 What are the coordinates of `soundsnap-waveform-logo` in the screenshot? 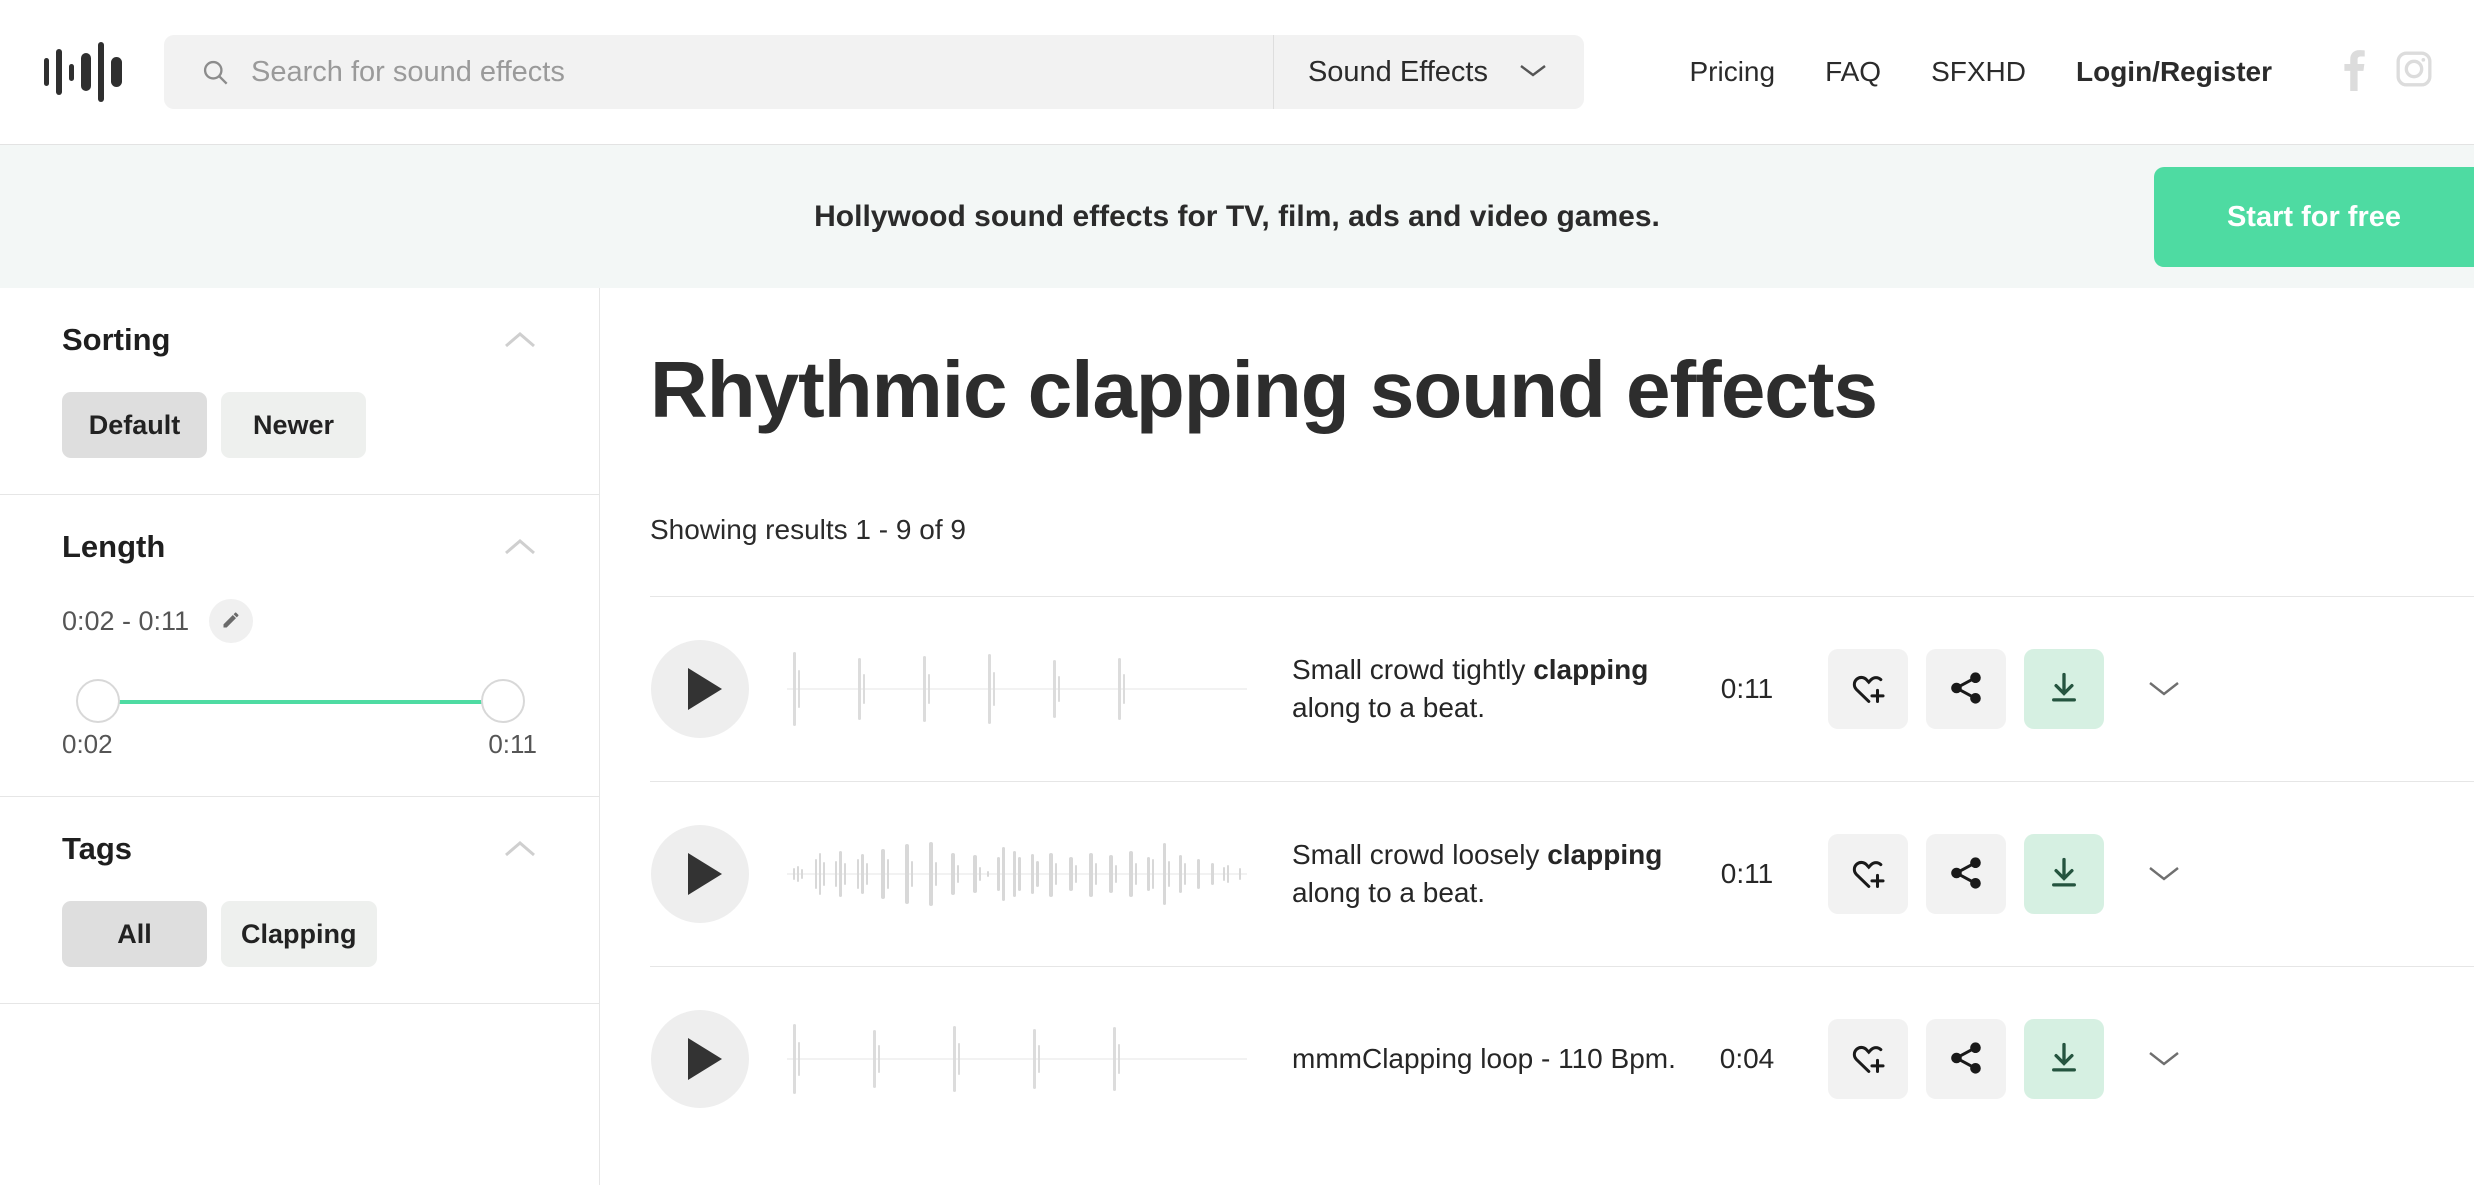 It's located at (83, 72).